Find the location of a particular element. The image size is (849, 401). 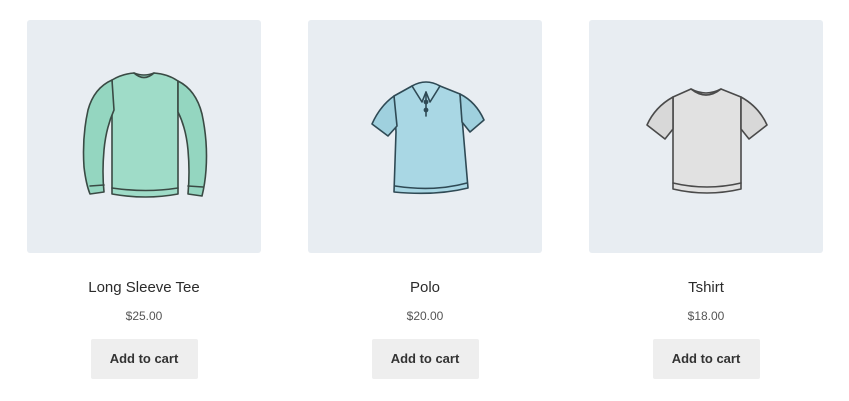

product-price: $18.00 is located at coordinates (706, 316).